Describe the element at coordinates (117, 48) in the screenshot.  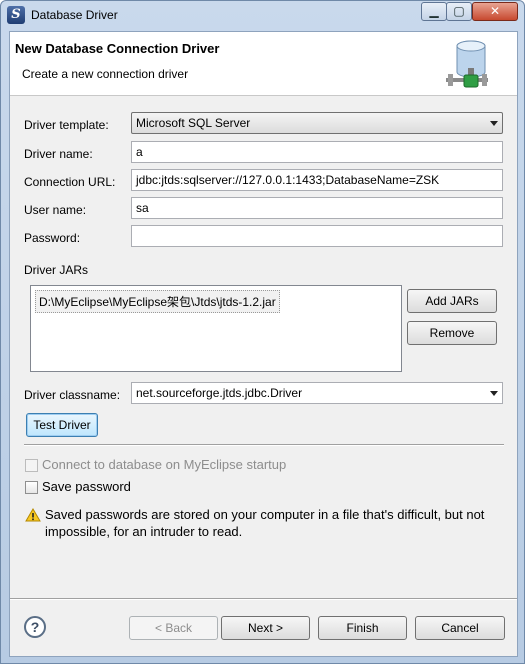
I see `page-title: New Database Connection Driver` at that location.